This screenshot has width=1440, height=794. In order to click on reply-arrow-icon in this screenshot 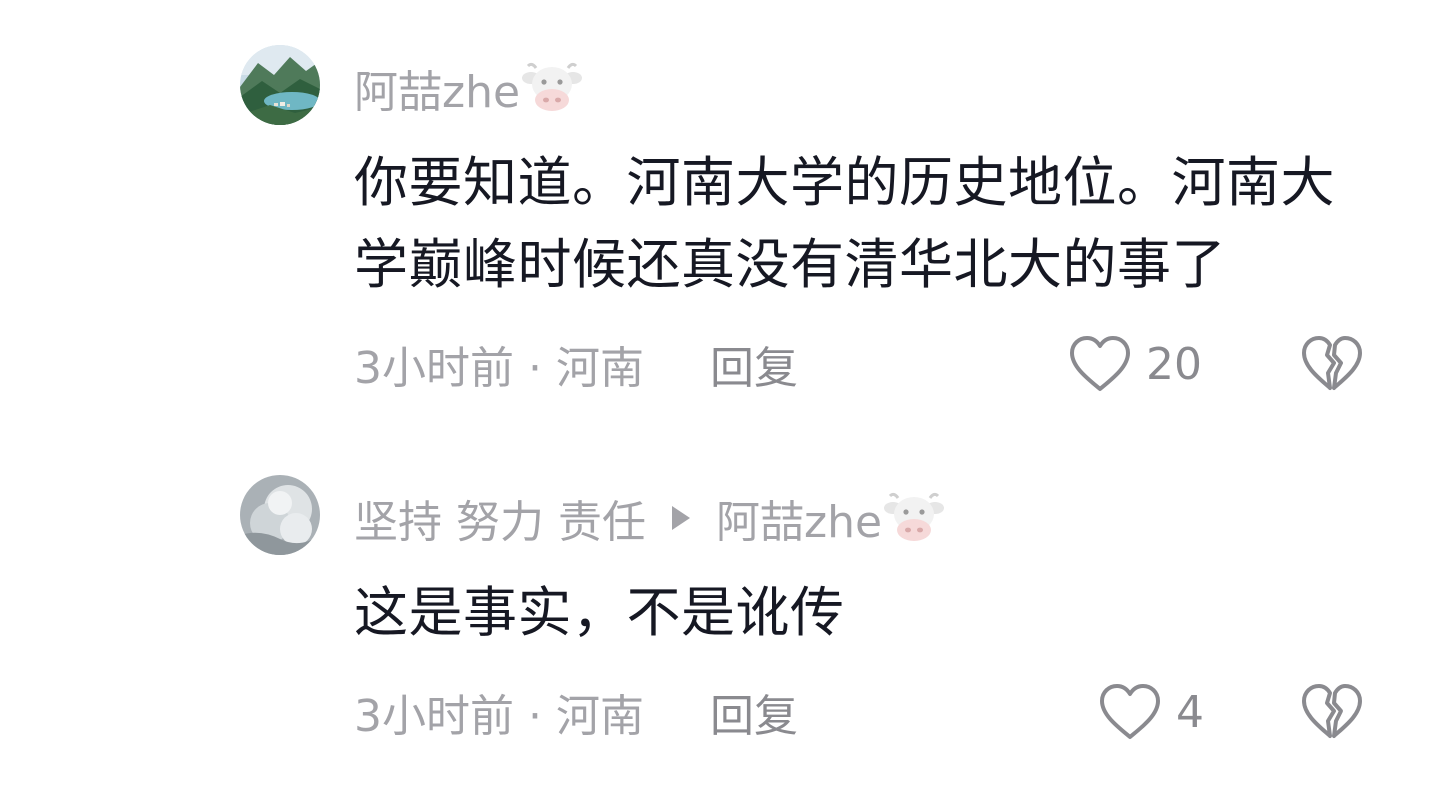, I will do `click(680, 518)`.